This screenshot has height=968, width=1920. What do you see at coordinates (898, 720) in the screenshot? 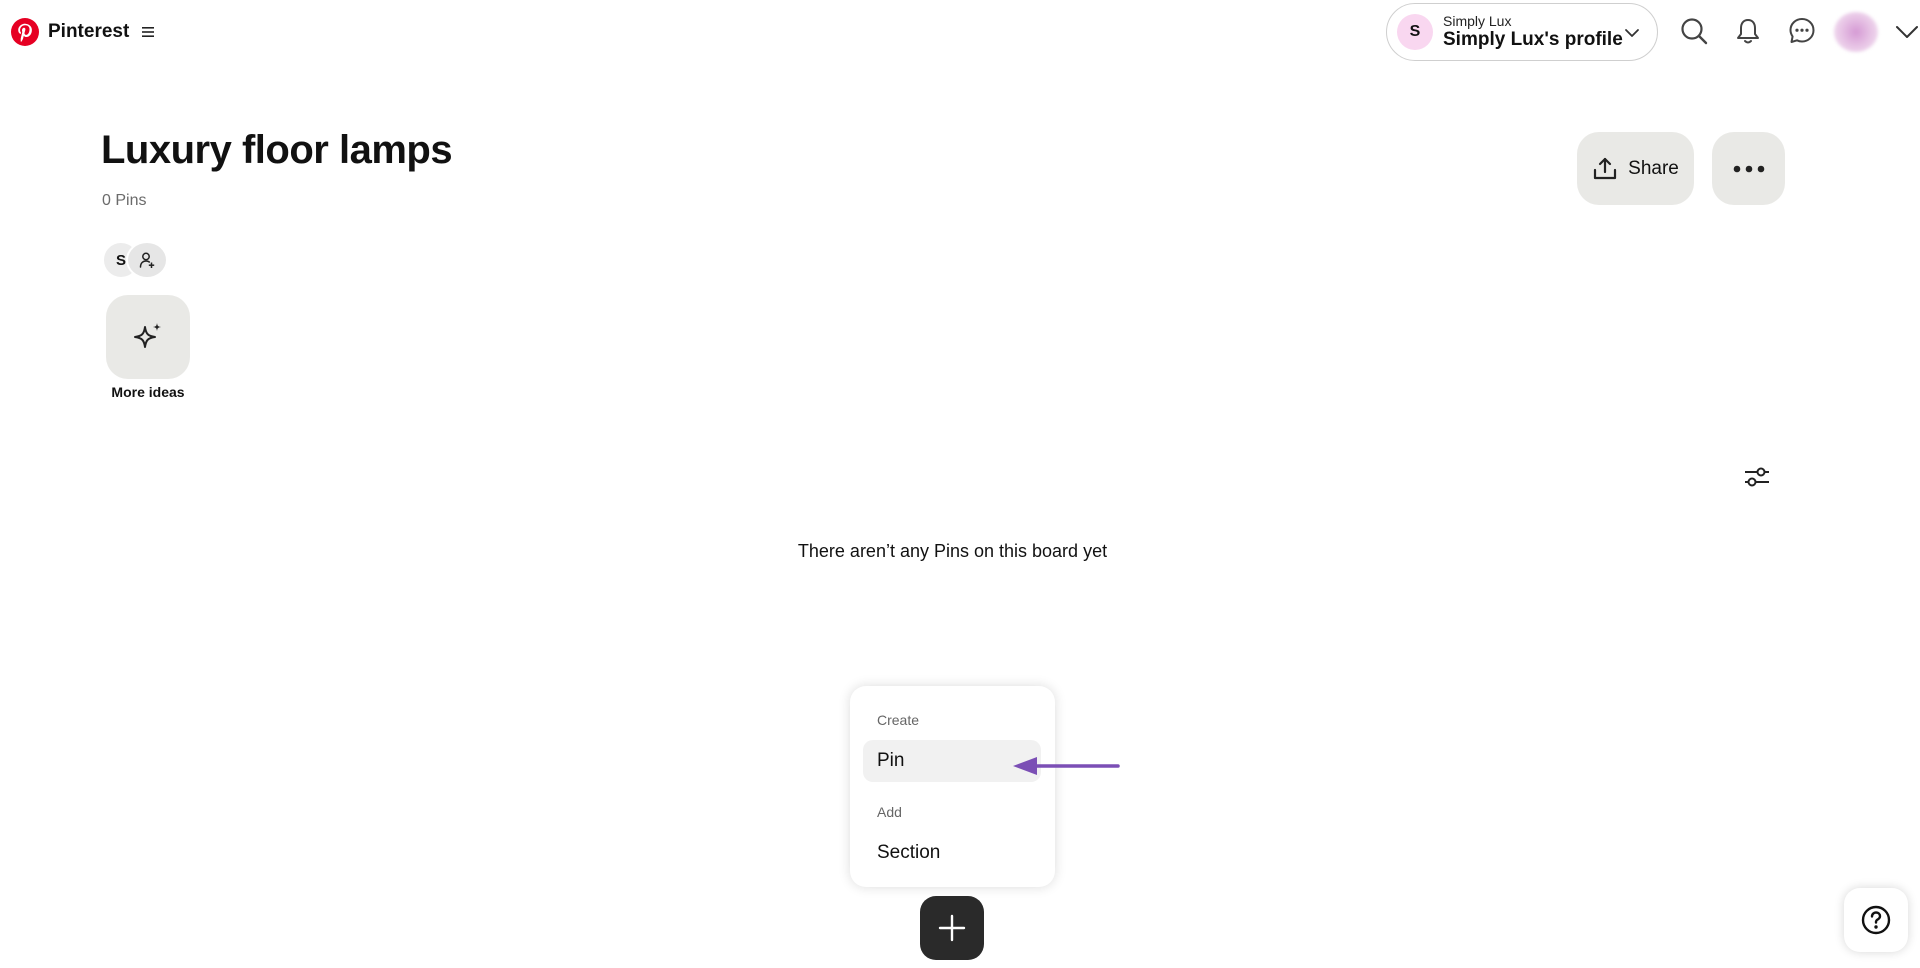
I see `menu-heading-create: Create` at bounding box center [898, 720].